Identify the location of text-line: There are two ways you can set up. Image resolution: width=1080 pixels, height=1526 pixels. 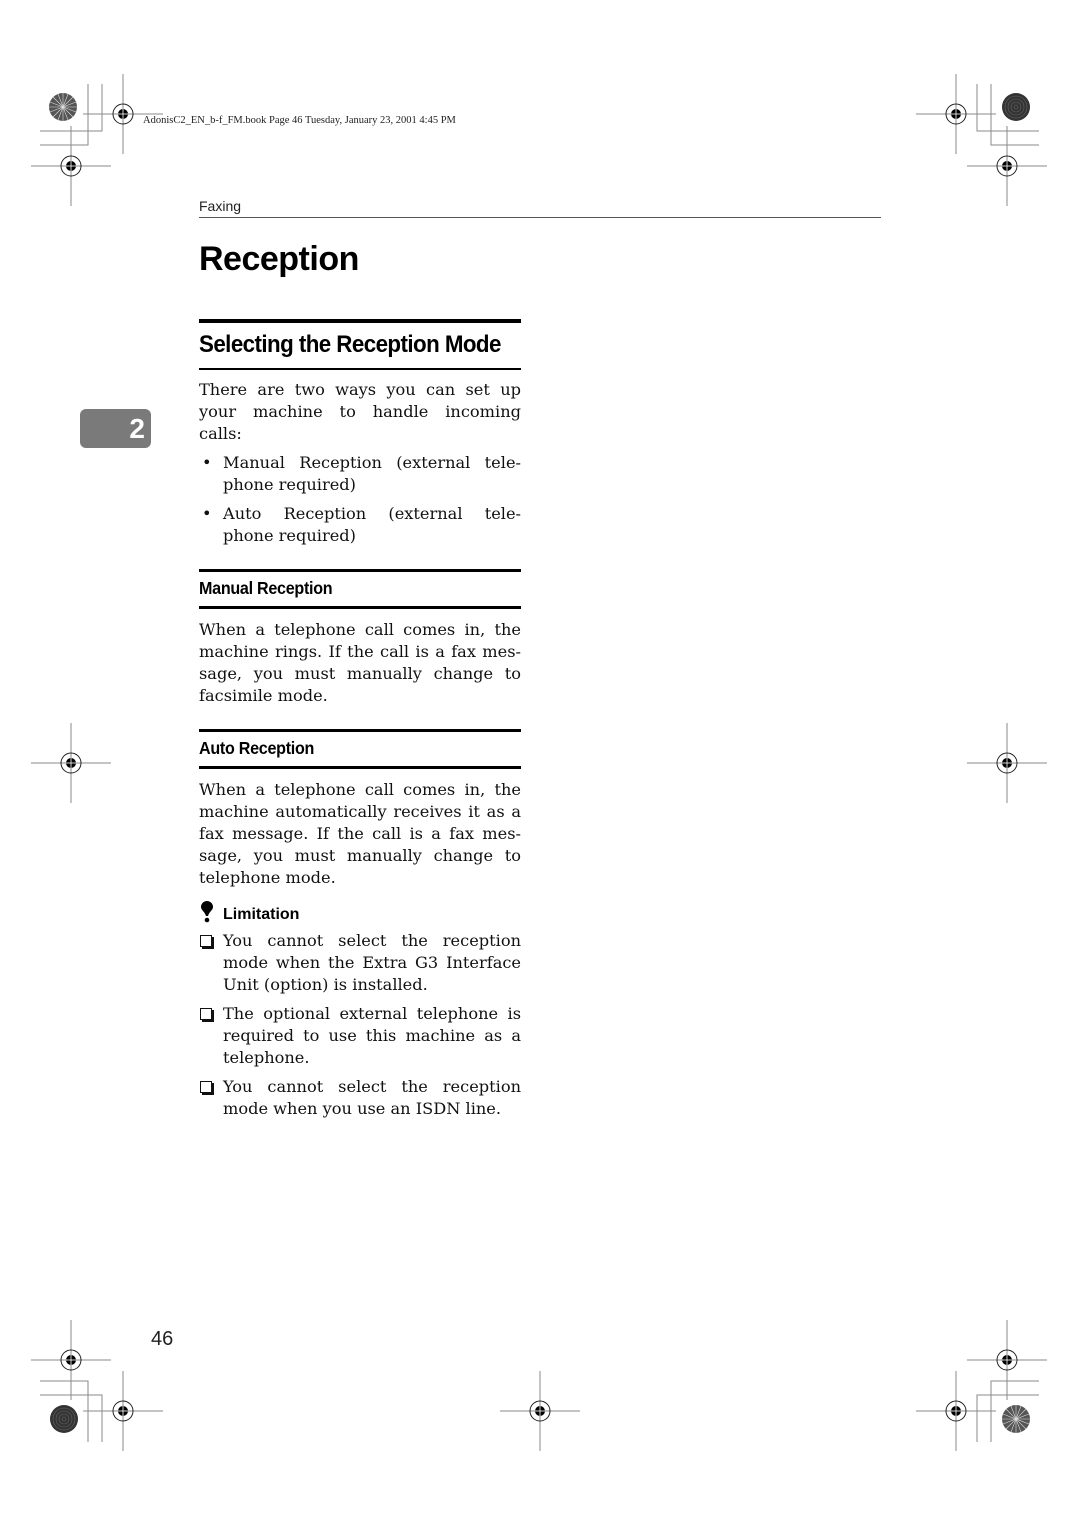
(360, 389).